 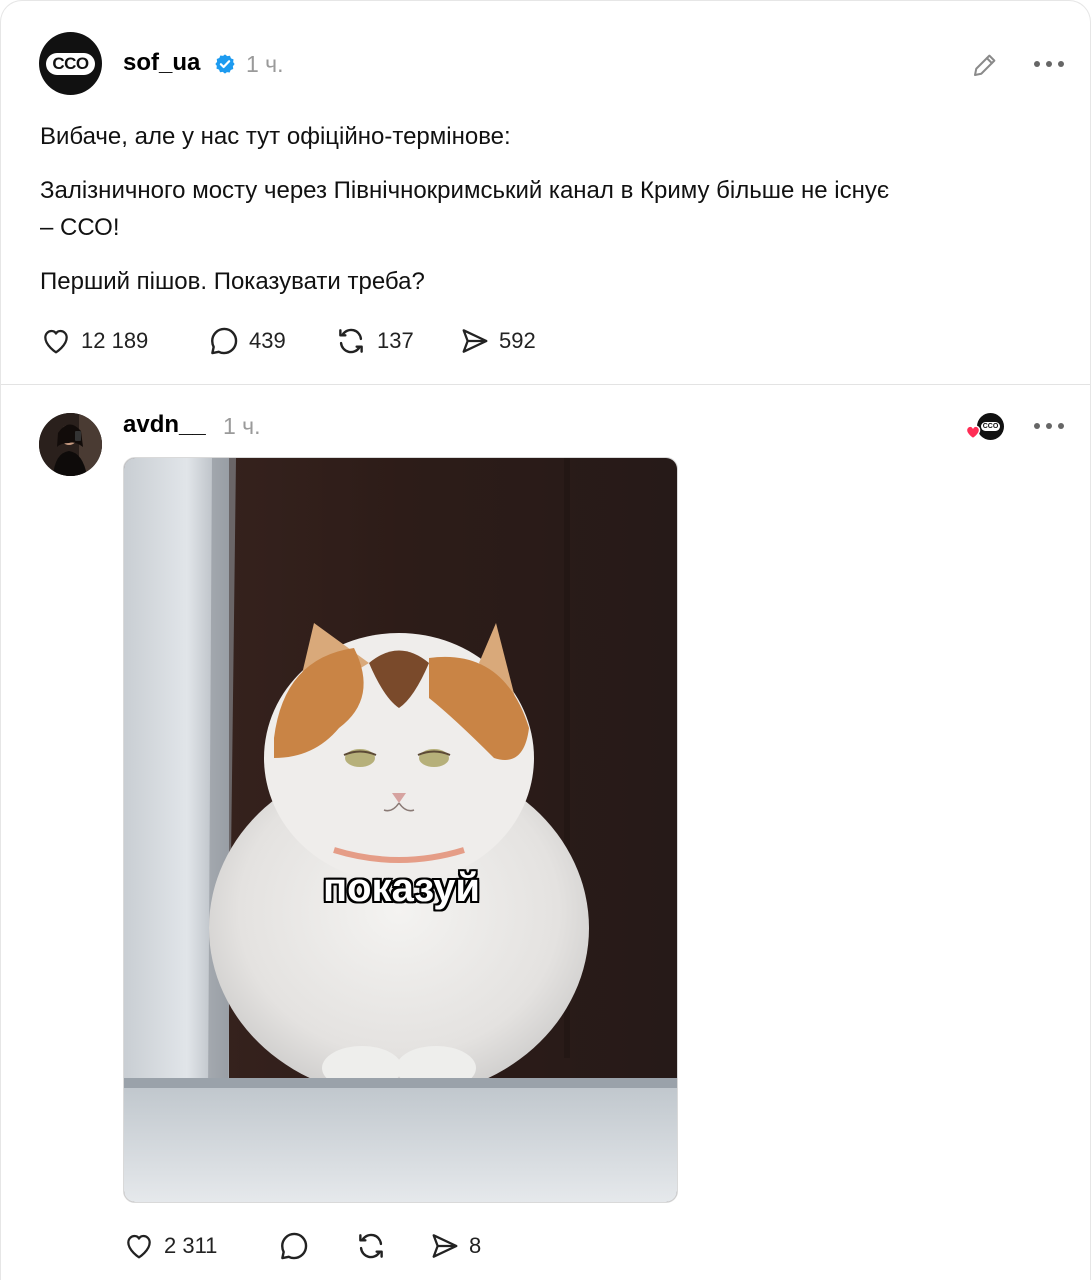 What do you see at coordinates (973, 432) in the screenshot?
I see `liked-heart-icon` at bounding box center [973, 432].